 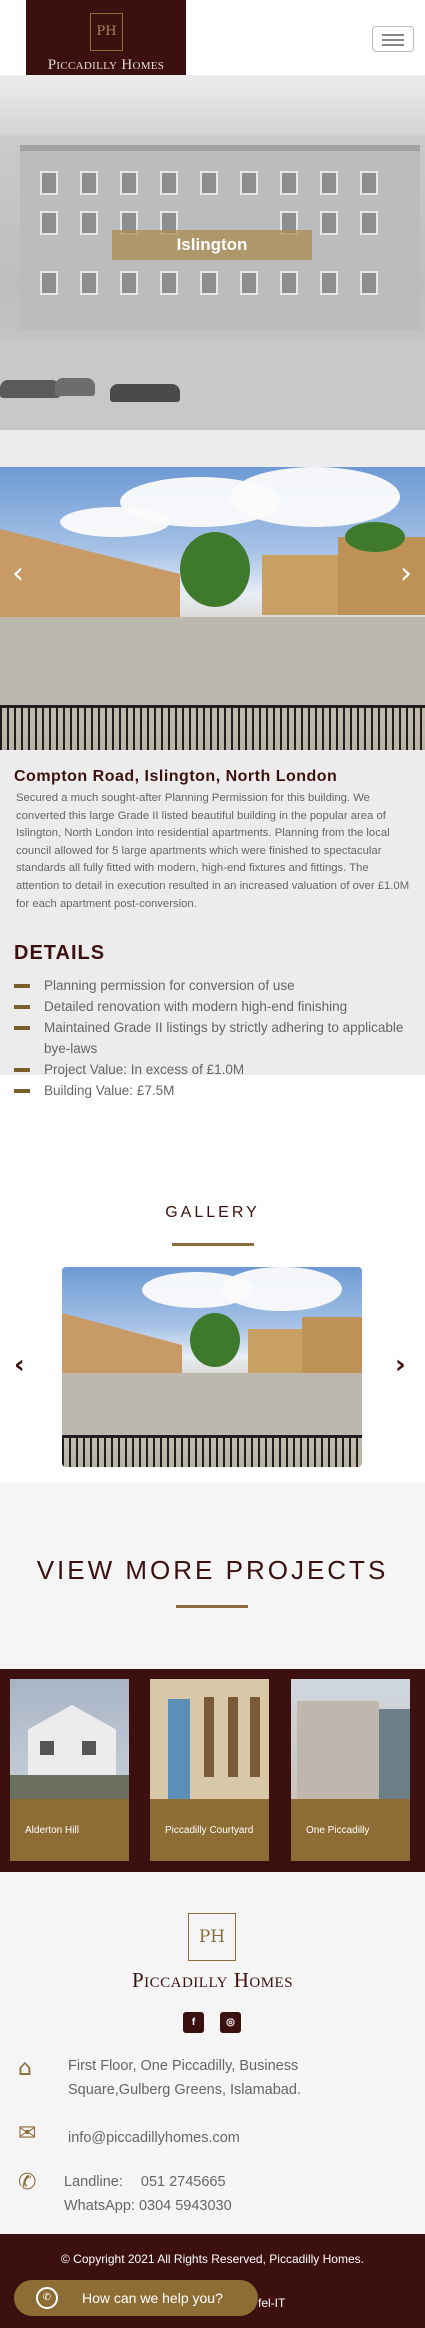 What do you see at coordinates (152, 2298) in the screenshot?
I see `chat-label: How can we help you?` at bounding box center [152, 2298].